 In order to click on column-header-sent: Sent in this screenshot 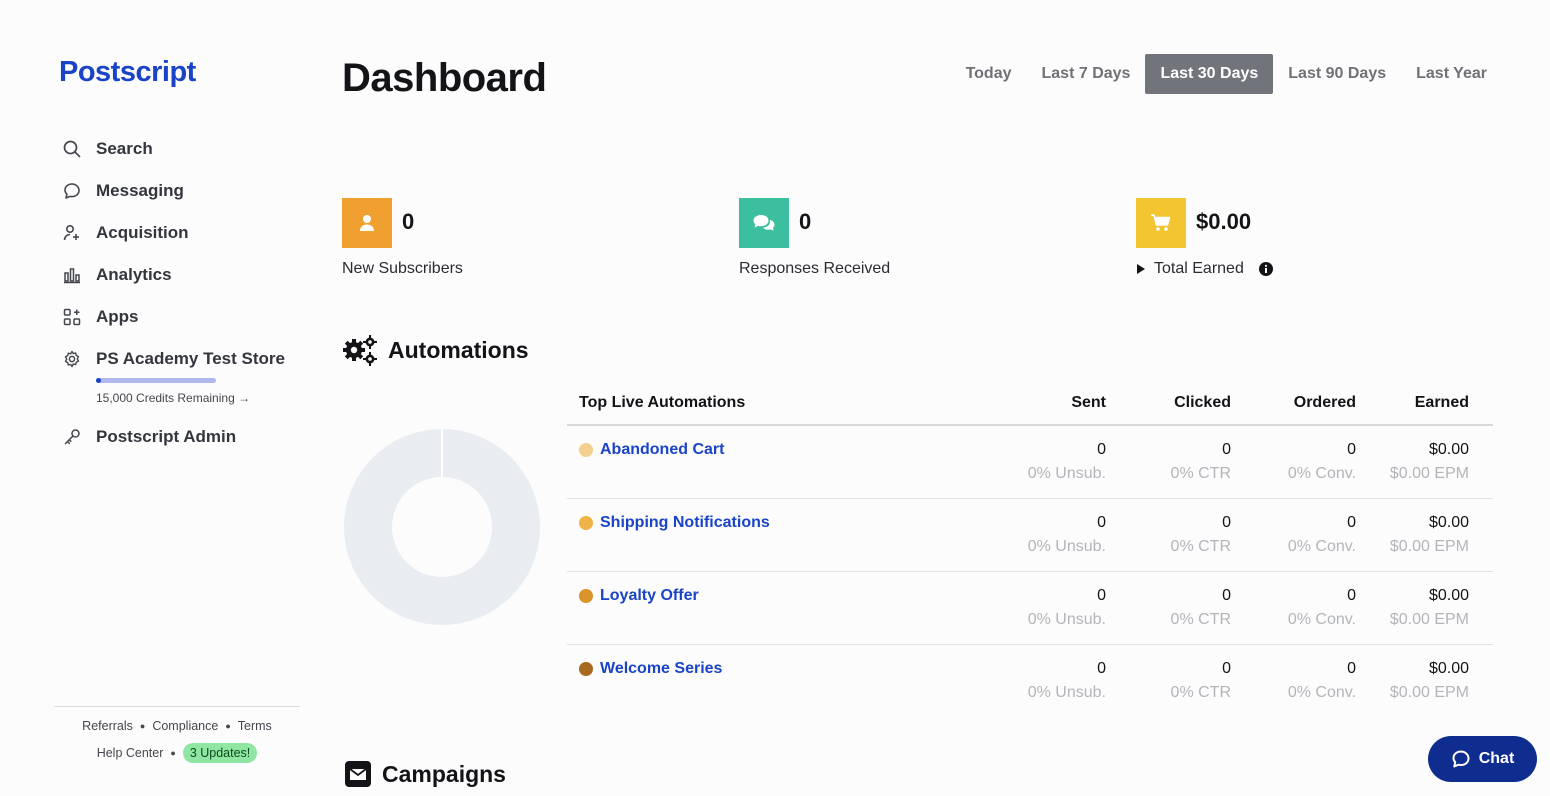, I will do `click(1088, 402)`.